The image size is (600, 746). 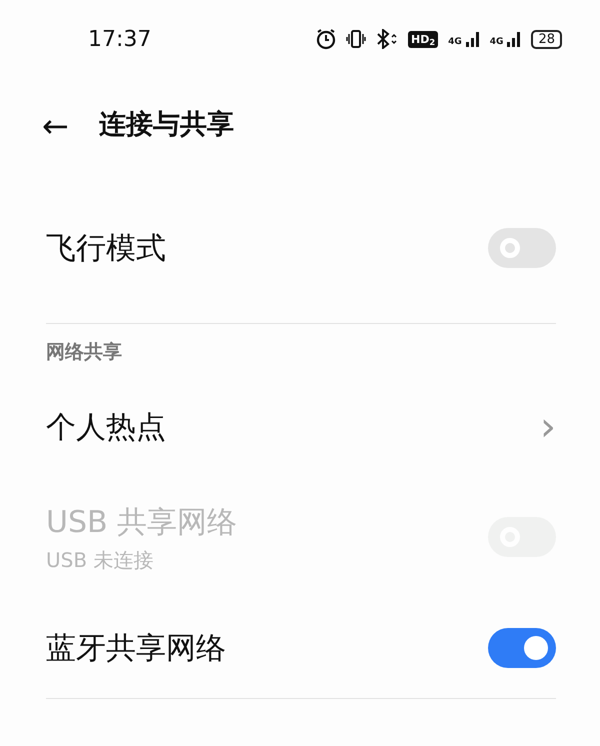 What do you see at coordinates (106, 427) in the screenshot?
I see `setting-label: 个人热点` at bounding box center [106, 427].